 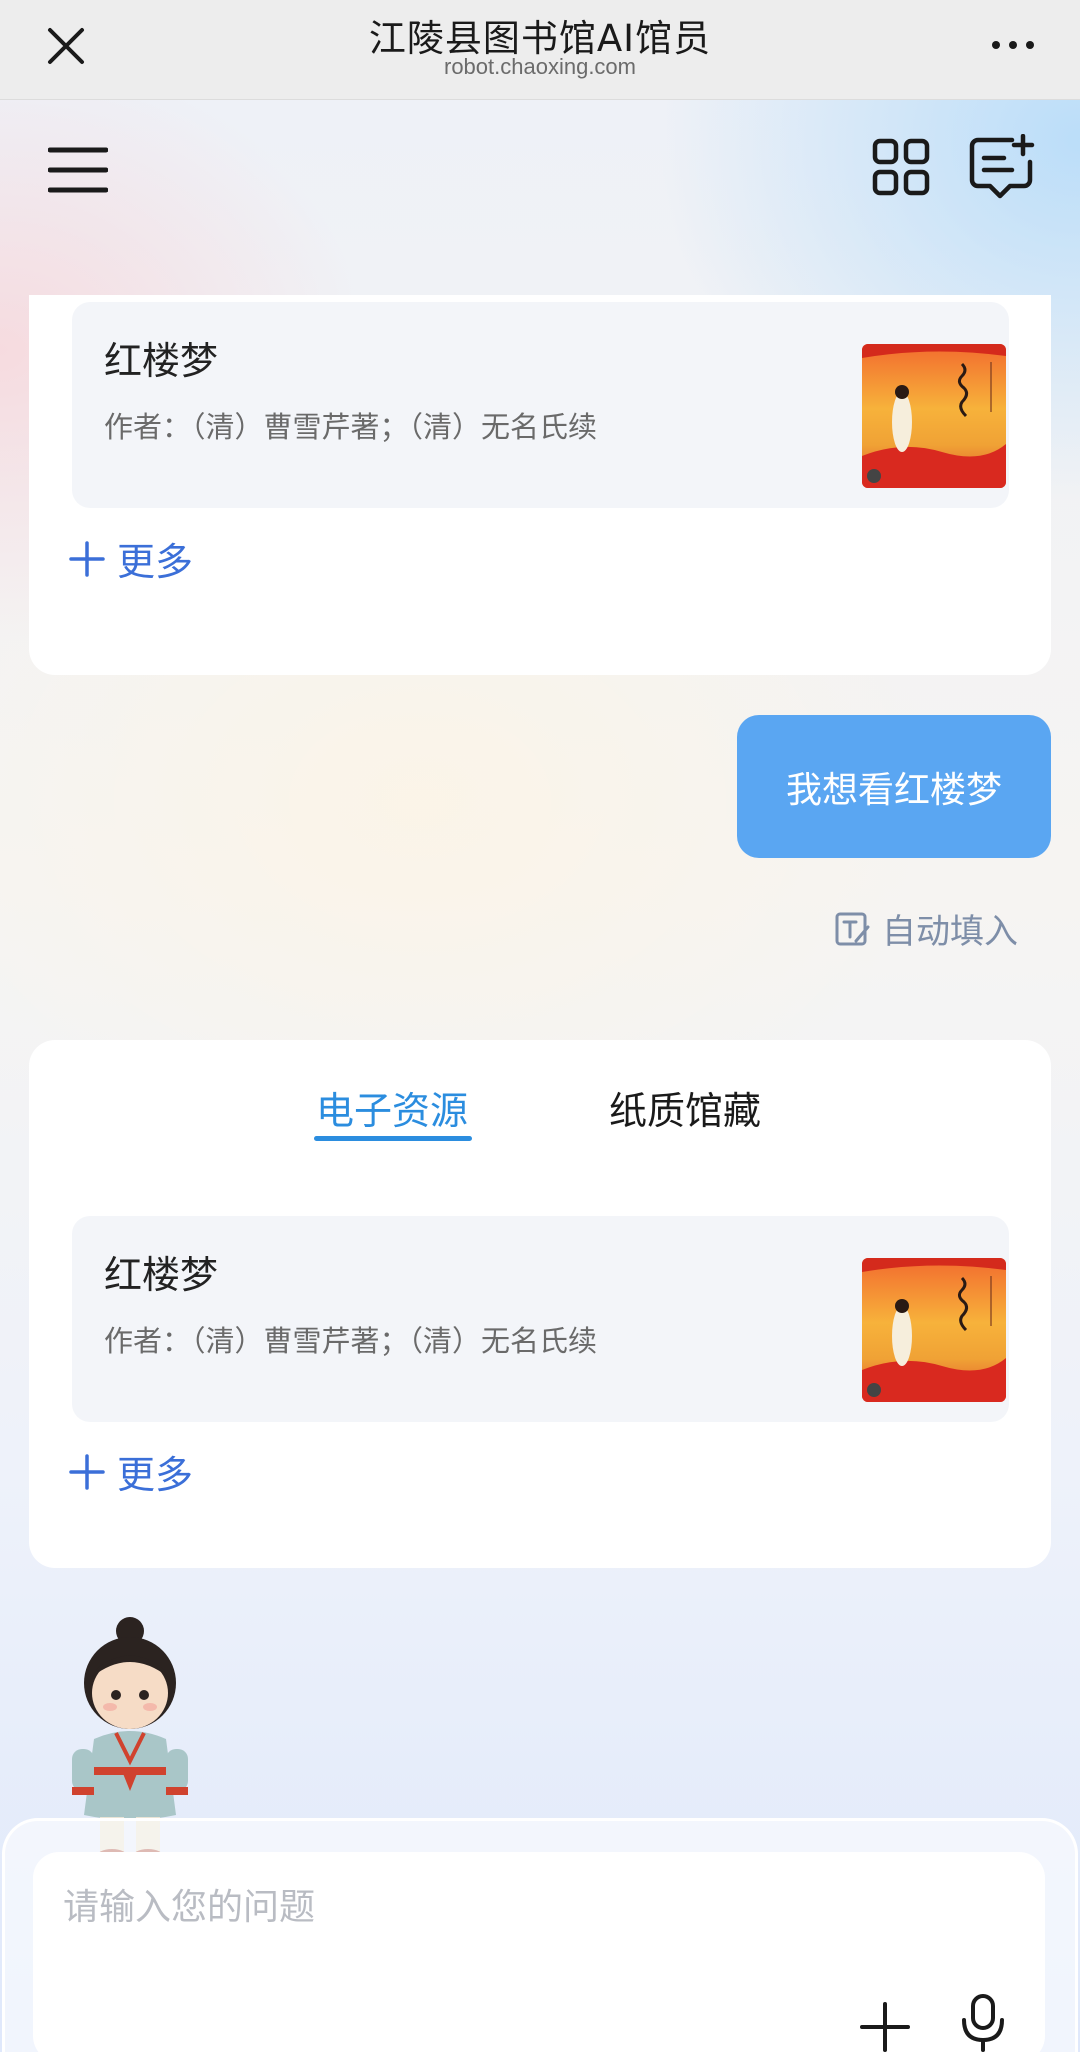 What do you see at coordinates (1002, 168) in the screenshot?
I see `new-chat-icon` at bounding box center [1002, 168].